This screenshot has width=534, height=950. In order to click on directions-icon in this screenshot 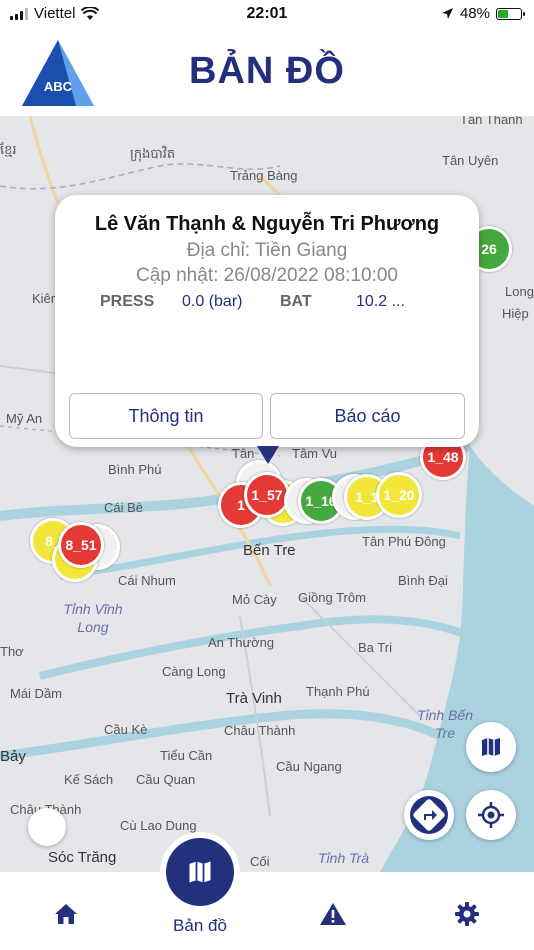, I will do `click(429, 815)`.